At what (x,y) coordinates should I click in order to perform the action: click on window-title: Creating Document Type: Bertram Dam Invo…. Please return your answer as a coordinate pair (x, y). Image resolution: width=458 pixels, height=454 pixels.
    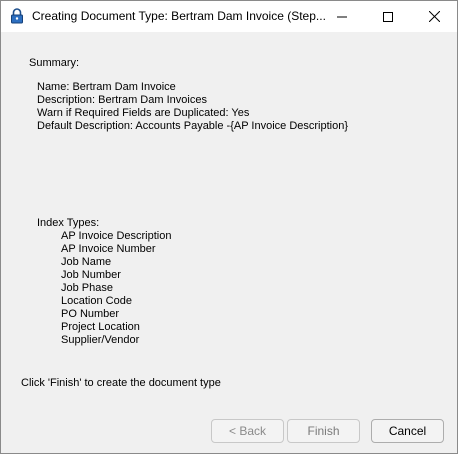
    Looking at the image, I should click on (179, 16).